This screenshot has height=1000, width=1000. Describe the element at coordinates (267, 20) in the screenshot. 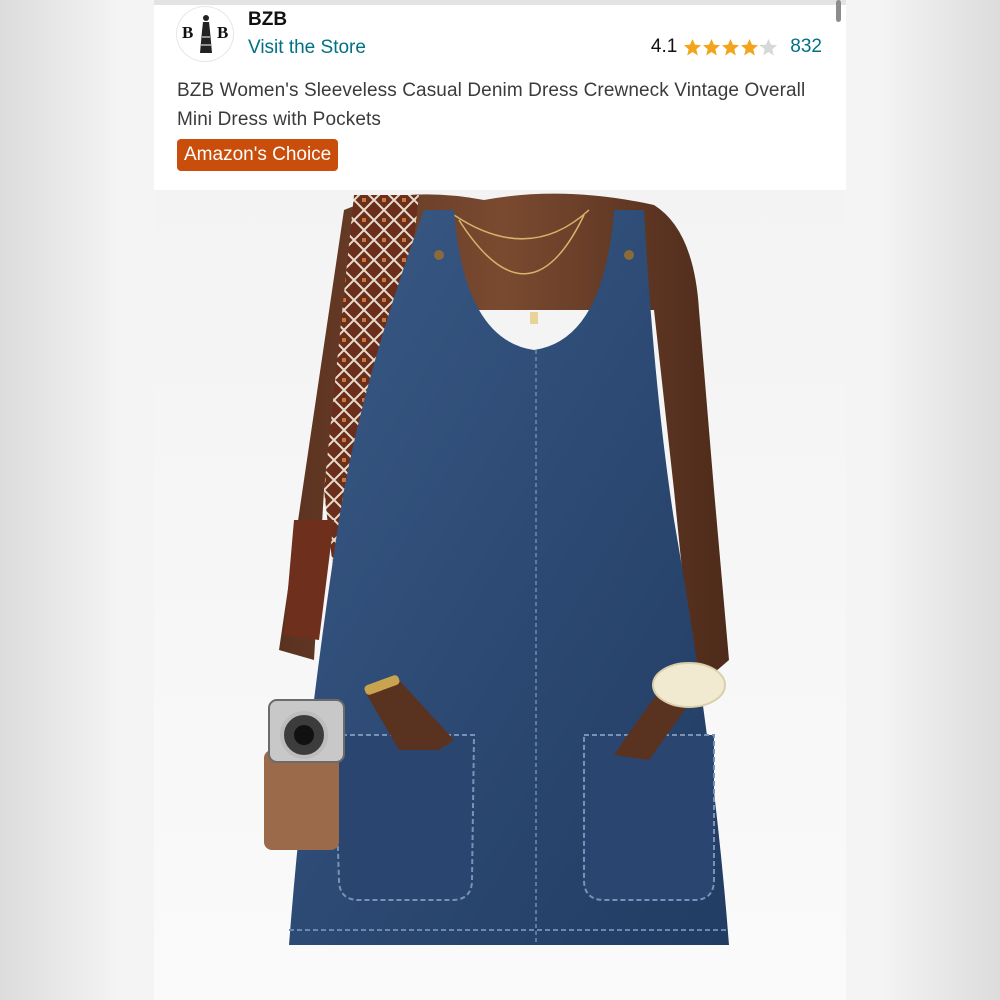

I see `brand-name: BZB` at that location.